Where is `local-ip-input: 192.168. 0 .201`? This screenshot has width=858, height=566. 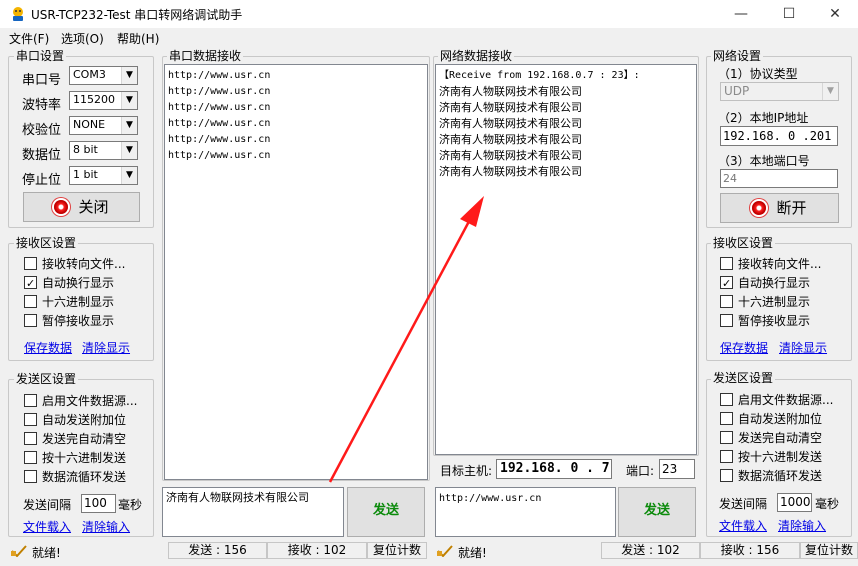
local-ip-input: 192.168. 0 .201 is located at coordinates (779, 136).